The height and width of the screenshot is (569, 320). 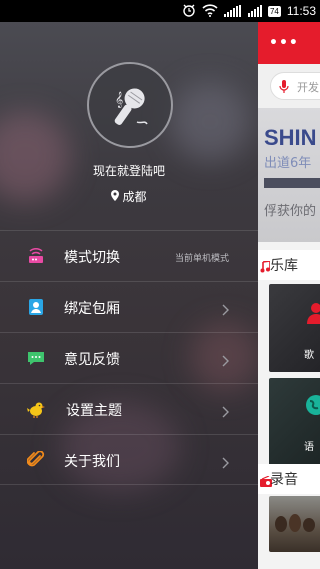 I want to click on recordings-title: 录音, so click(x=284, y=480).